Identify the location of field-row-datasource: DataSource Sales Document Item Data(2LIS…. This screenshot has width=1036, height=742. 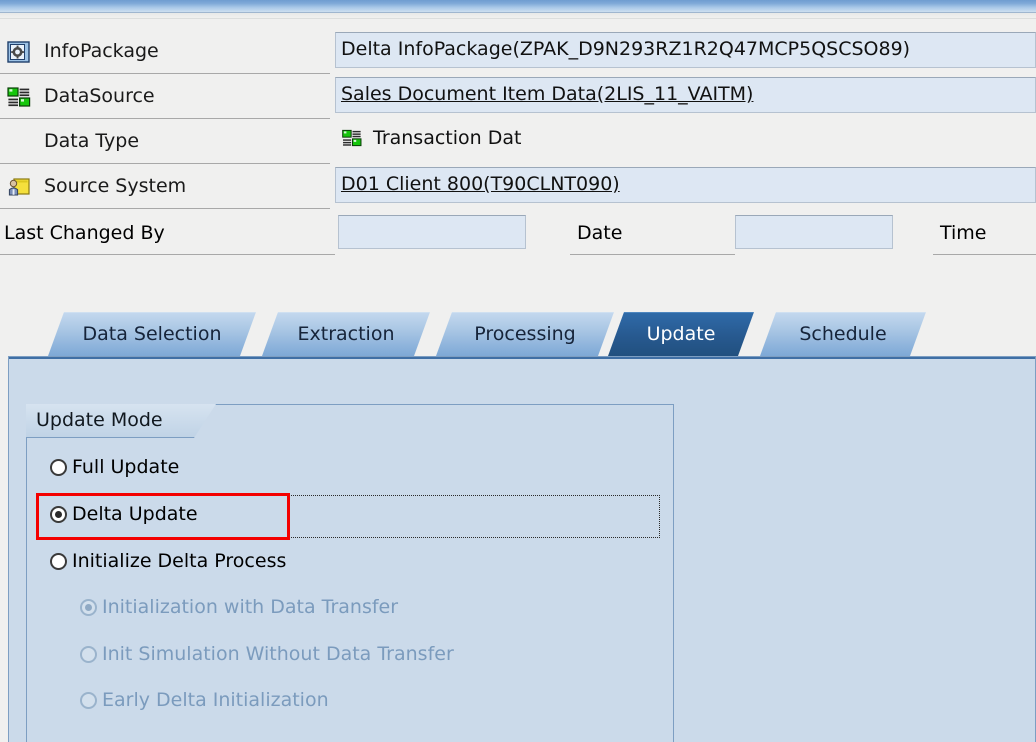
(518, 97).